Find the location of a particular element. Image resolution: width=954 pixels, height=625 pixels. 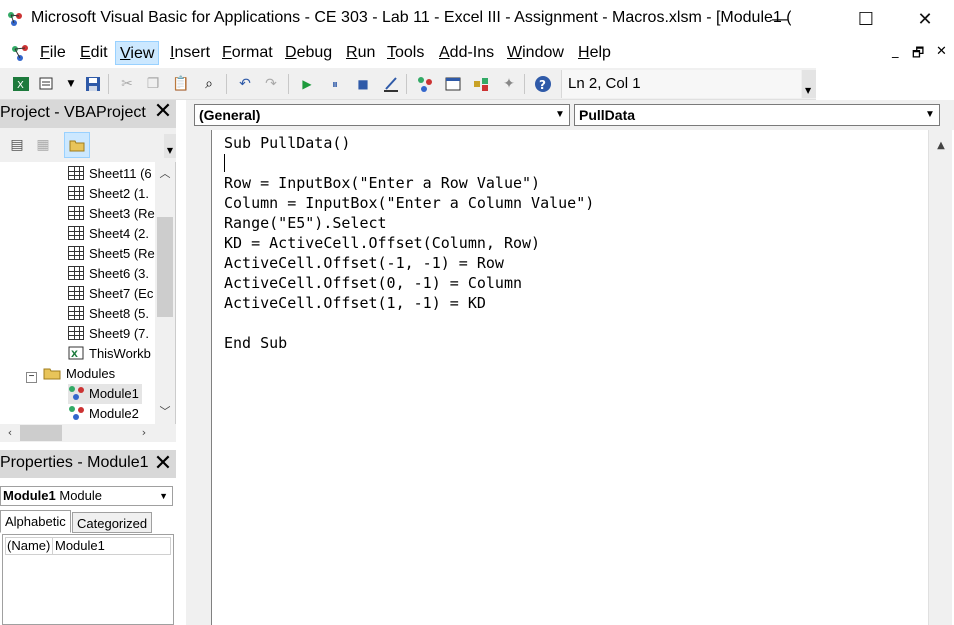

excel-icon: X is located at coordinates (21, 84).